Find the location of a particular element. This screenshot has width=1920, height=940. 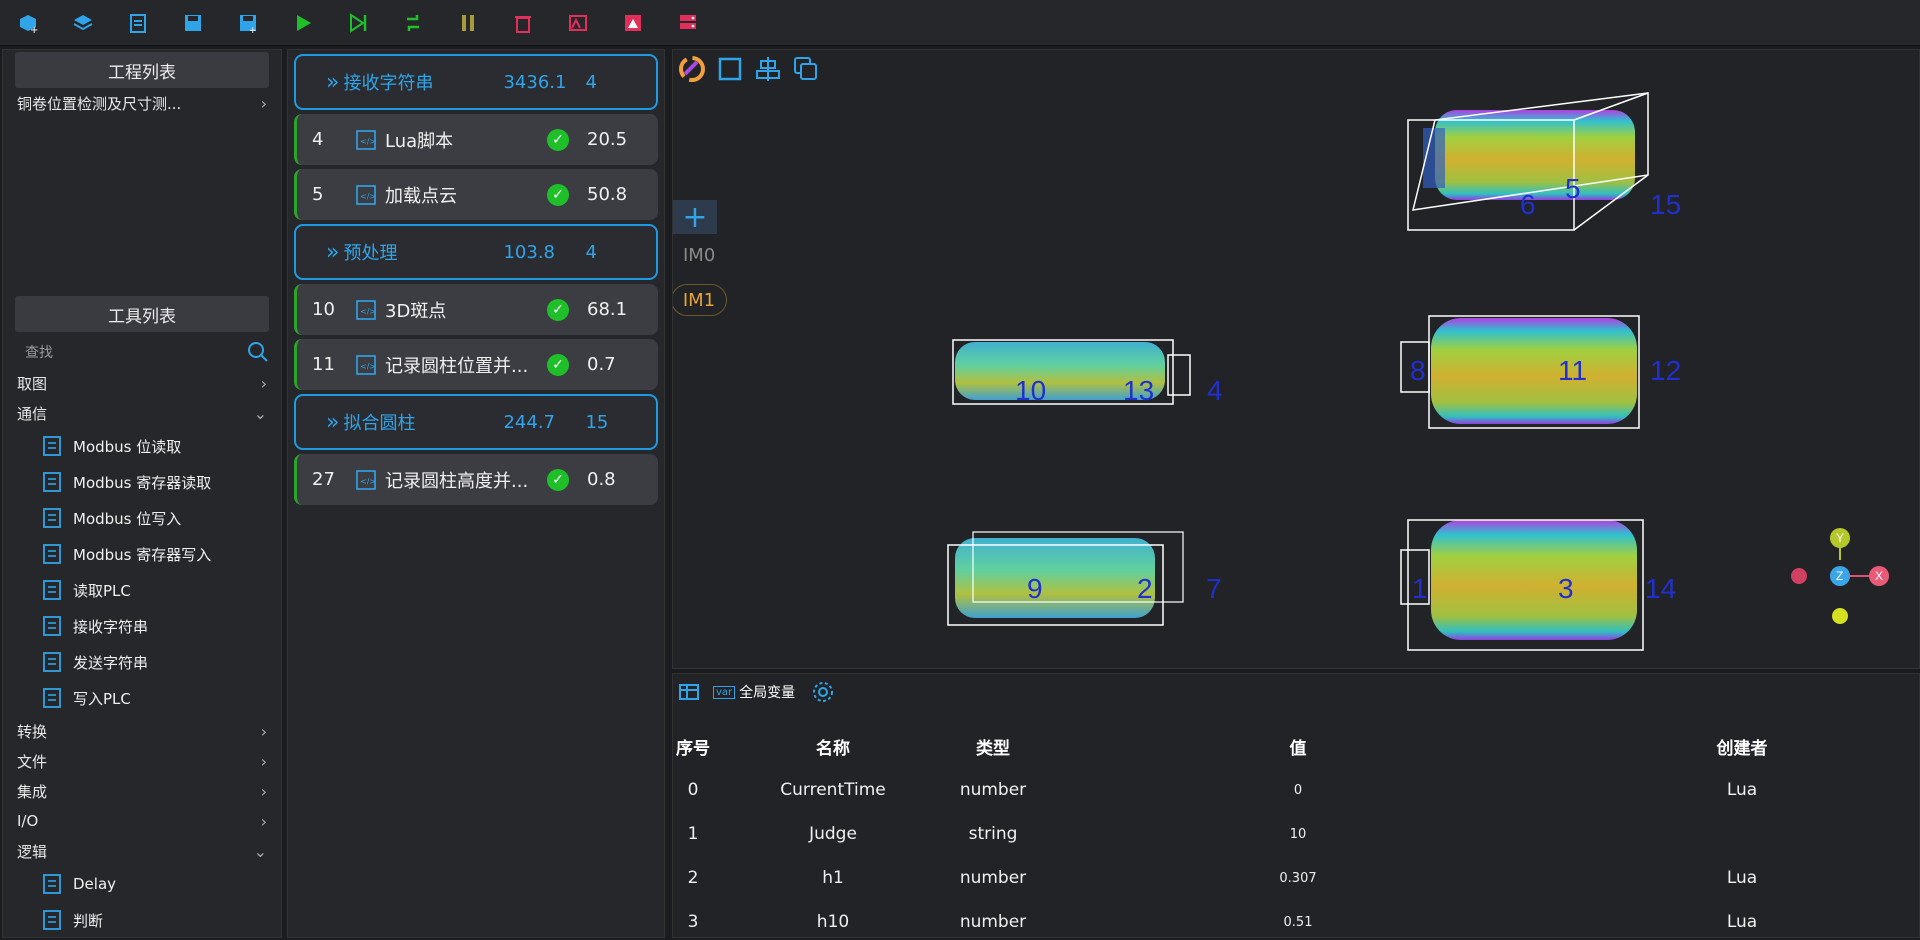

column-header: 值 is located at coordinates (1298, 746).